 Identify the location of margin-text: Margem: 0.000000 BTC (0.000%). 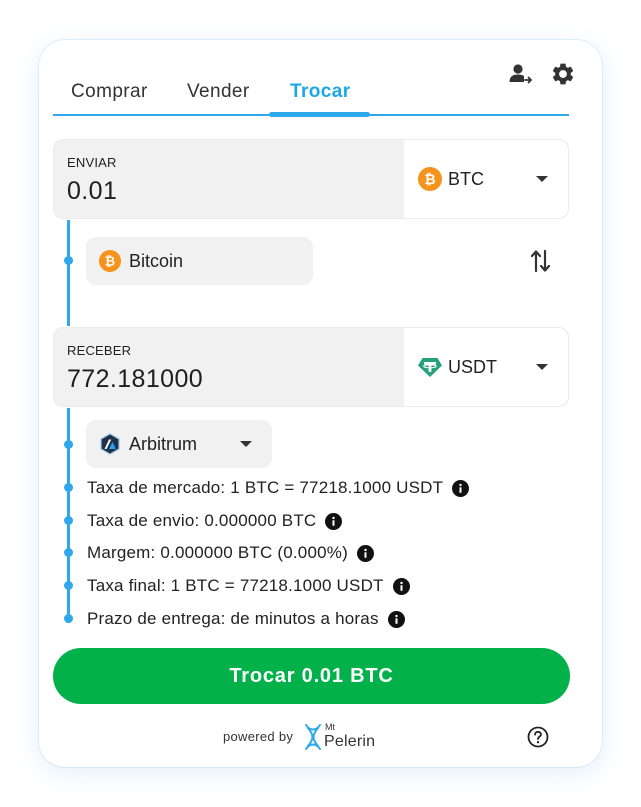
(217, 552).